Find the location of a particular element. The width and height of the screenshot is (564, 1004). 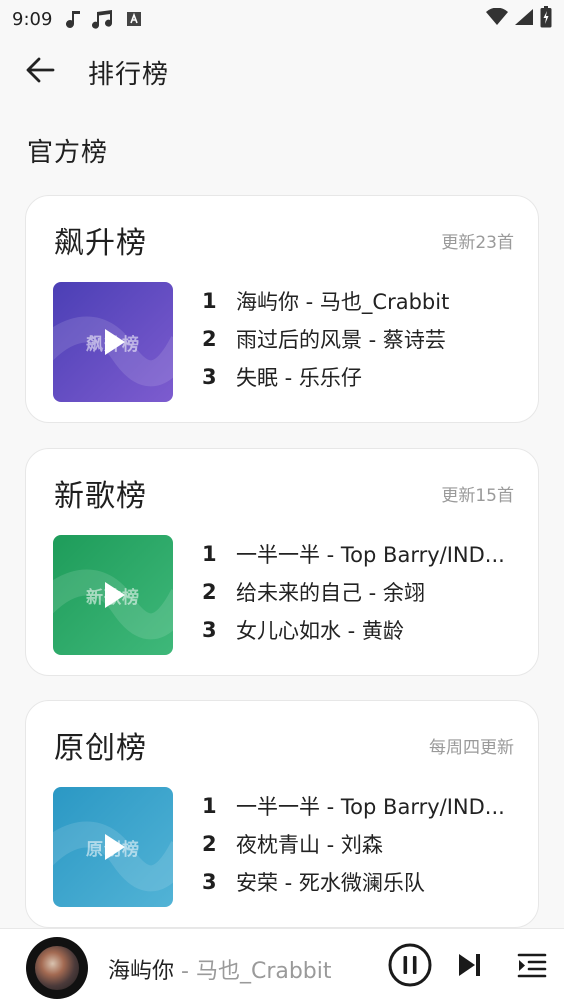

track-title: 海屿你 - 马也_Crabbit is located at coordinates (343, 302).